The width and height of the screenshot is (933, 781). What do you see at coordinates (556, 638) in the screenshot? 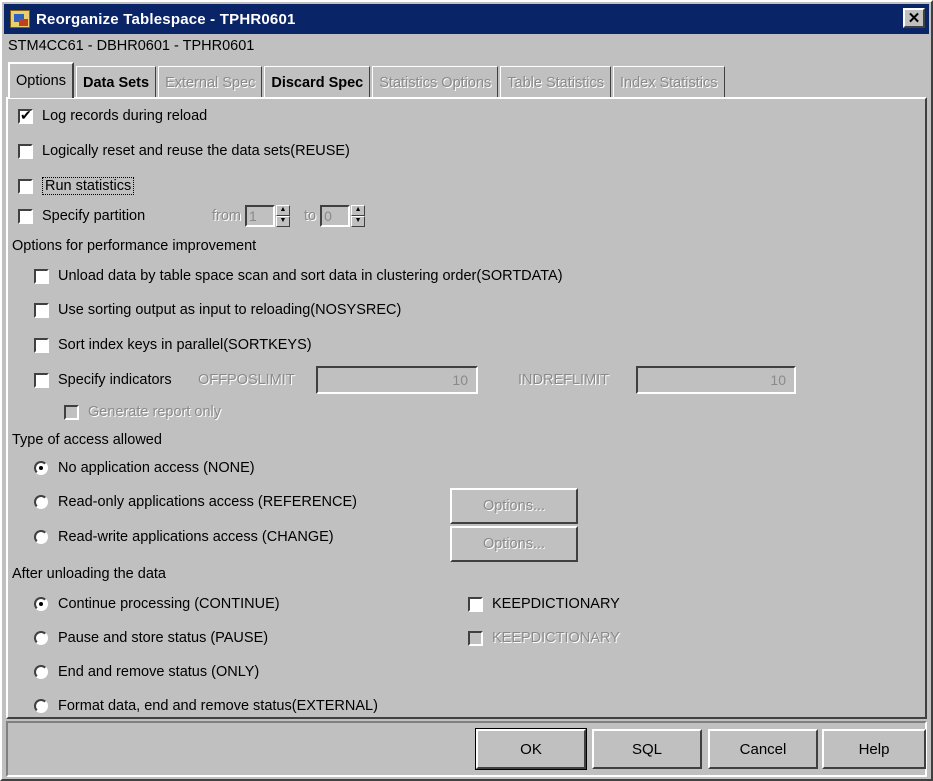
I see `keepdictionary-disabled-label: KEEPDICTIONARY` at bounding box center [556, 638].